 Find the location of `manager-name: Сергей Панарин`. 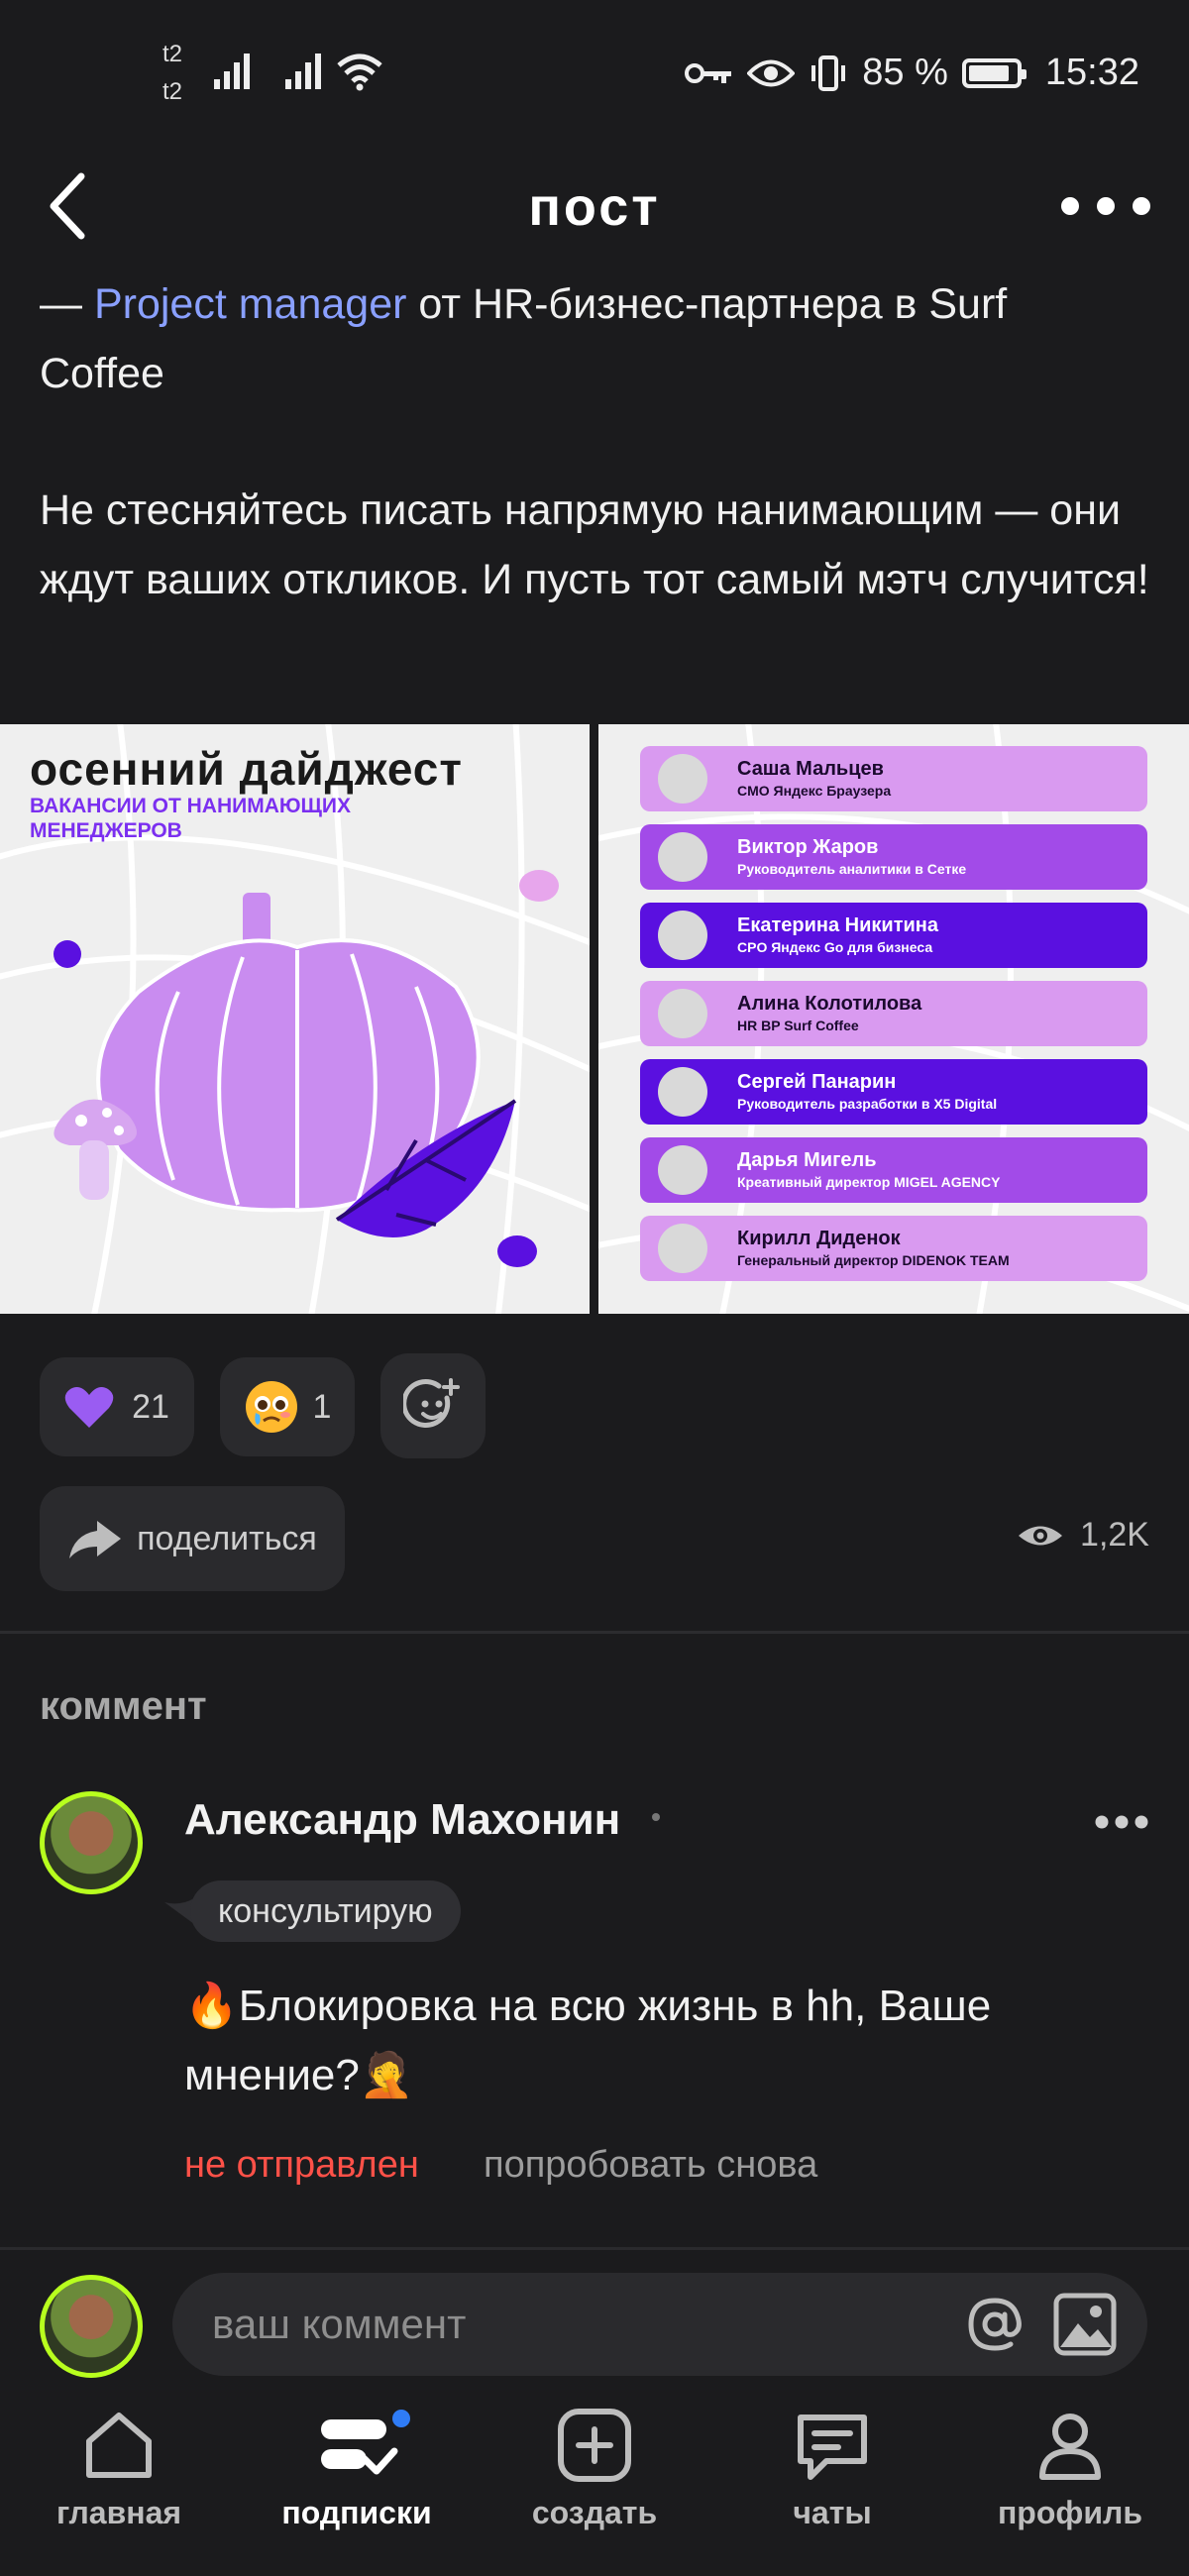

manager-name: Сергей Панарин is located at coordinates (817, 1082).